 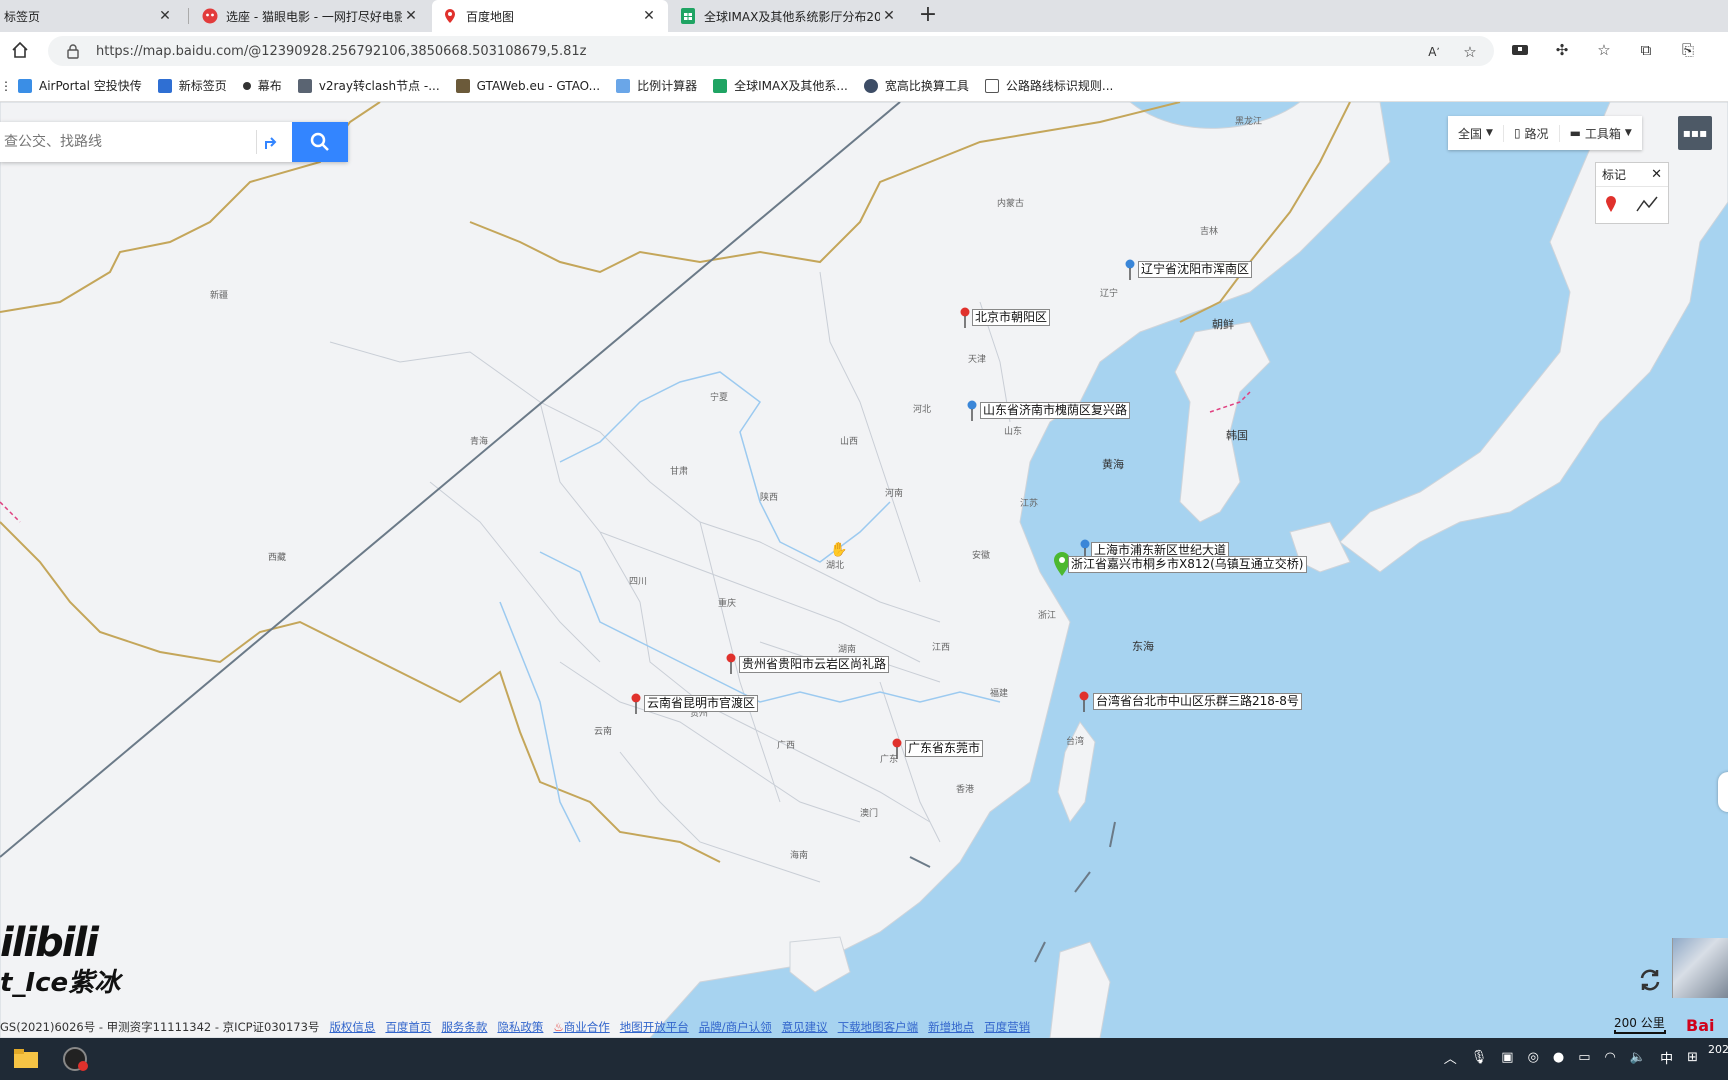 I want to click on steam-icon: ◎, so click(x=1533, y=1057).